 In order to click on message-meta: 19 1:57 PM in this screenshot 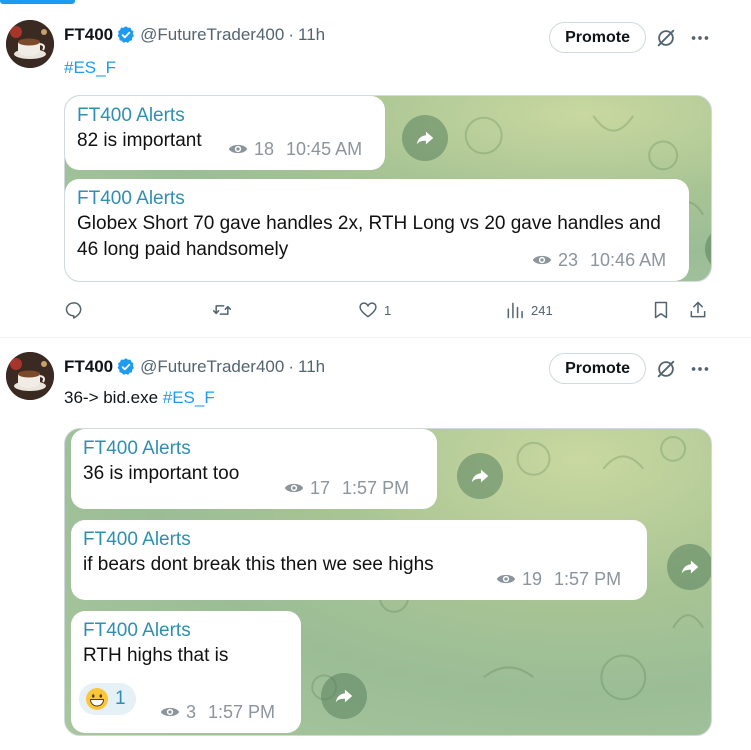, I will do `click(558, 579)`.